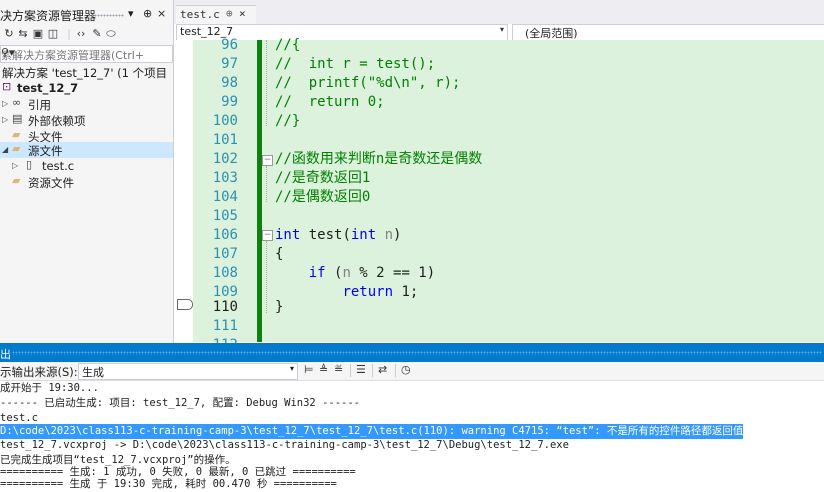 Image resolution: width=824 pixels, height=492 pixels. What do you see at coordinates (225, 326) in the screenshot?
I see `line-number: 111` at bounding box center [225, 326].